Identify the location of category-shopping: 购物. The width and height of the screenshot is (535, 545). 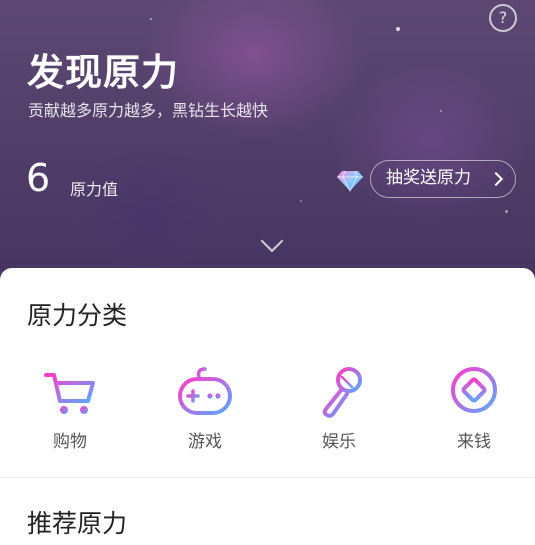
(70, 410).